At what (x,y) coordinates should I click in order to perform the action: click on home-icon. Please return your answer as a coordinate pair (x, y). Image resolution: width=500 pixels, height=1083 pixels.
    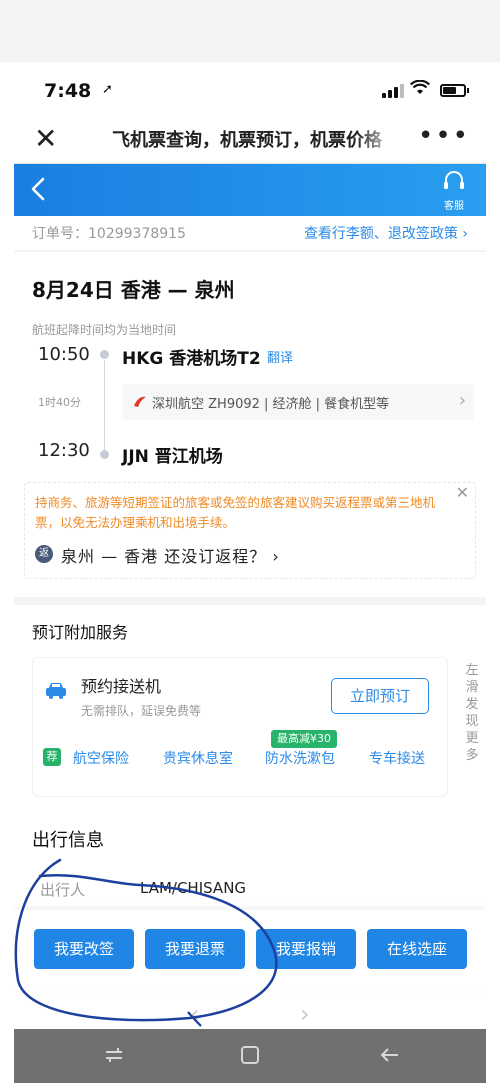
    Looking at the image, I should click on (250, 1055).